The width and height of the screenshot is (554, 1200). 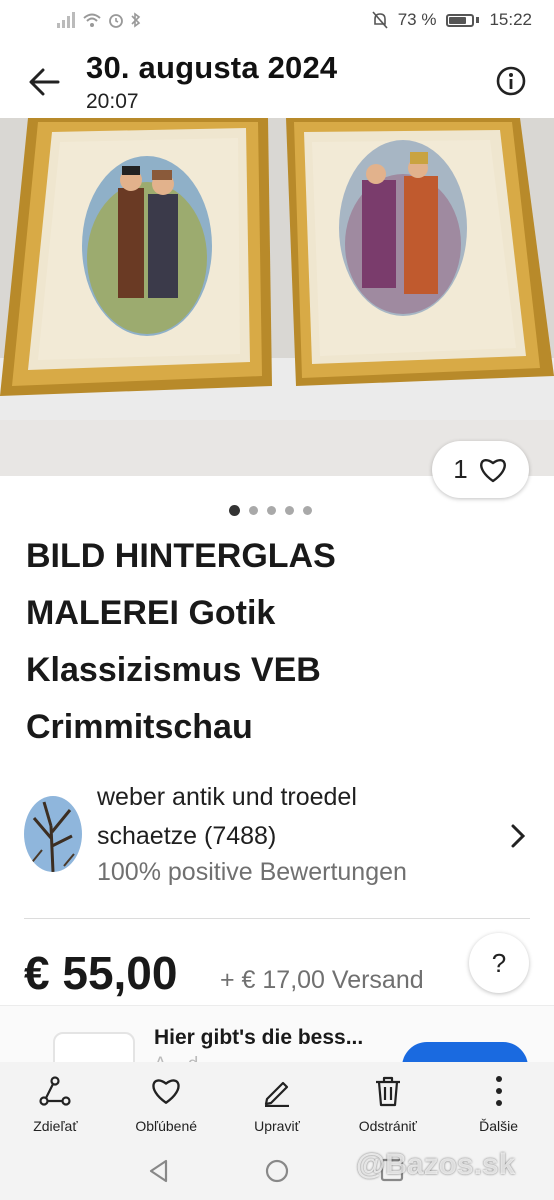 What do you see at coordinates (187, 836) in the screenshot?
I see `seller-name-line: schaetze (7488)` at bounding box center [187, 836].